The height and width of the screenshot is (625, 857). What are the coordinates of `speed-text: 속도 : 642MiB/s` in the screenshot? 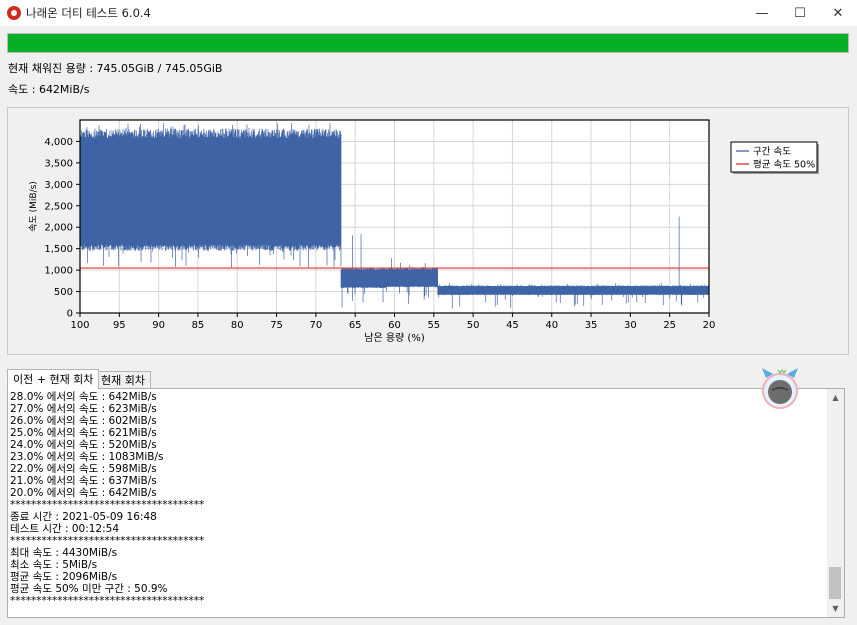 It's located at (49, 89).